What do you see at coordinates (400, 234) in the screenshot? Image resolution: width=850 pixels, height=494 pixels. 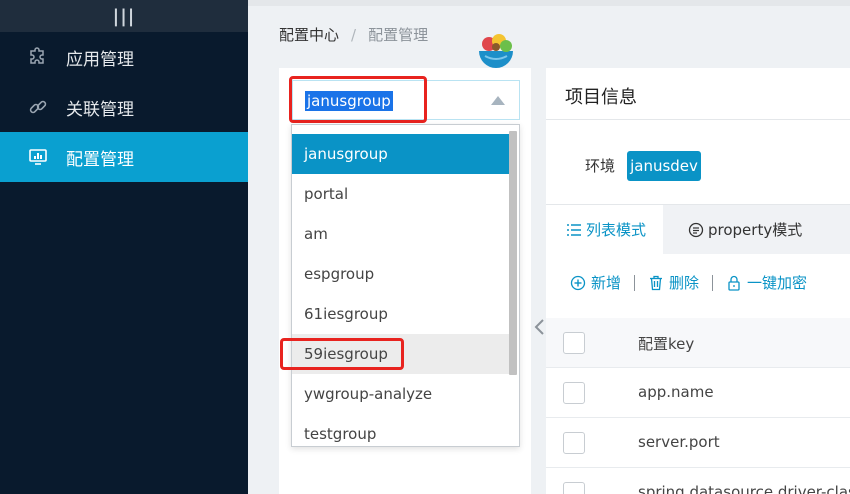 I see `dropdown-option: am` at bounding box center [400, 234].